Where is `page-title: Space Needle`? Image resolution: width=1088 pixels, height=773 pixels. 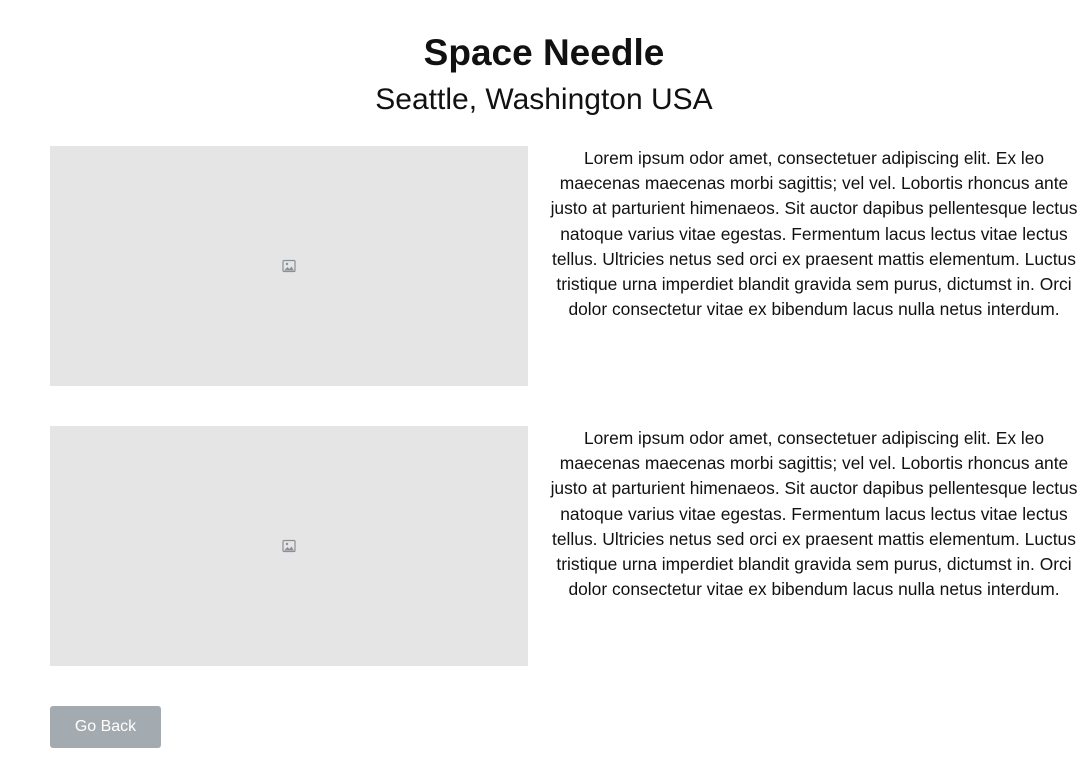
page-title: Space Needle is located at coordinates (544, 52).